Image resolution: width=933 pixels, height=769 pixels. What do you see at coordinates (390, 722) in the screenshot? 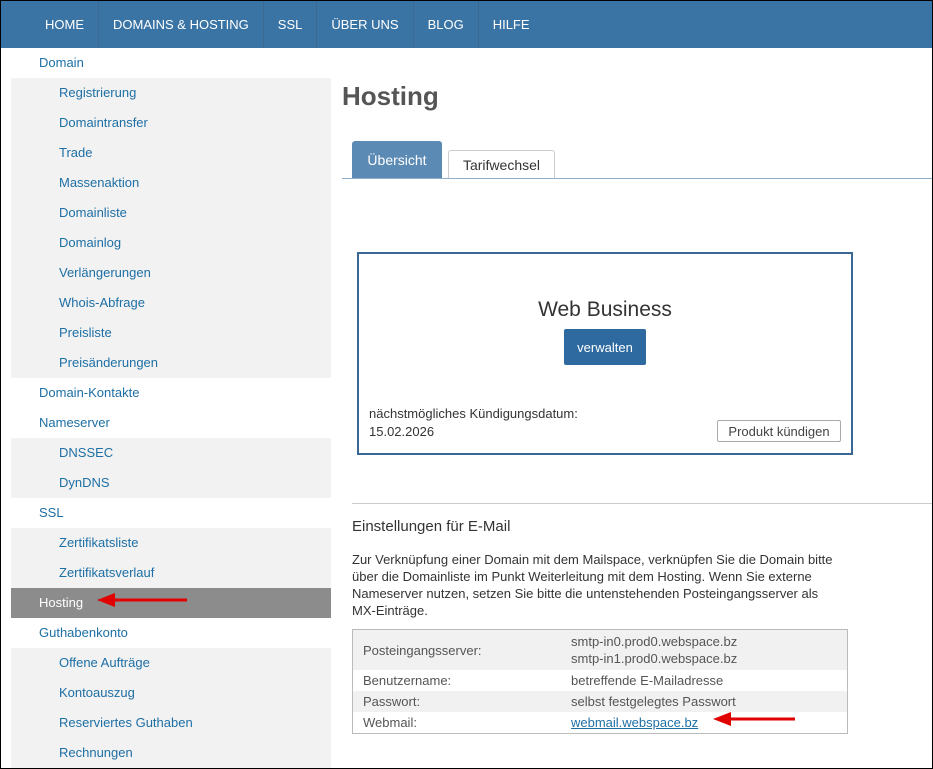
I see `webmail-label: Webmail:` at bounding box center [390, 722].